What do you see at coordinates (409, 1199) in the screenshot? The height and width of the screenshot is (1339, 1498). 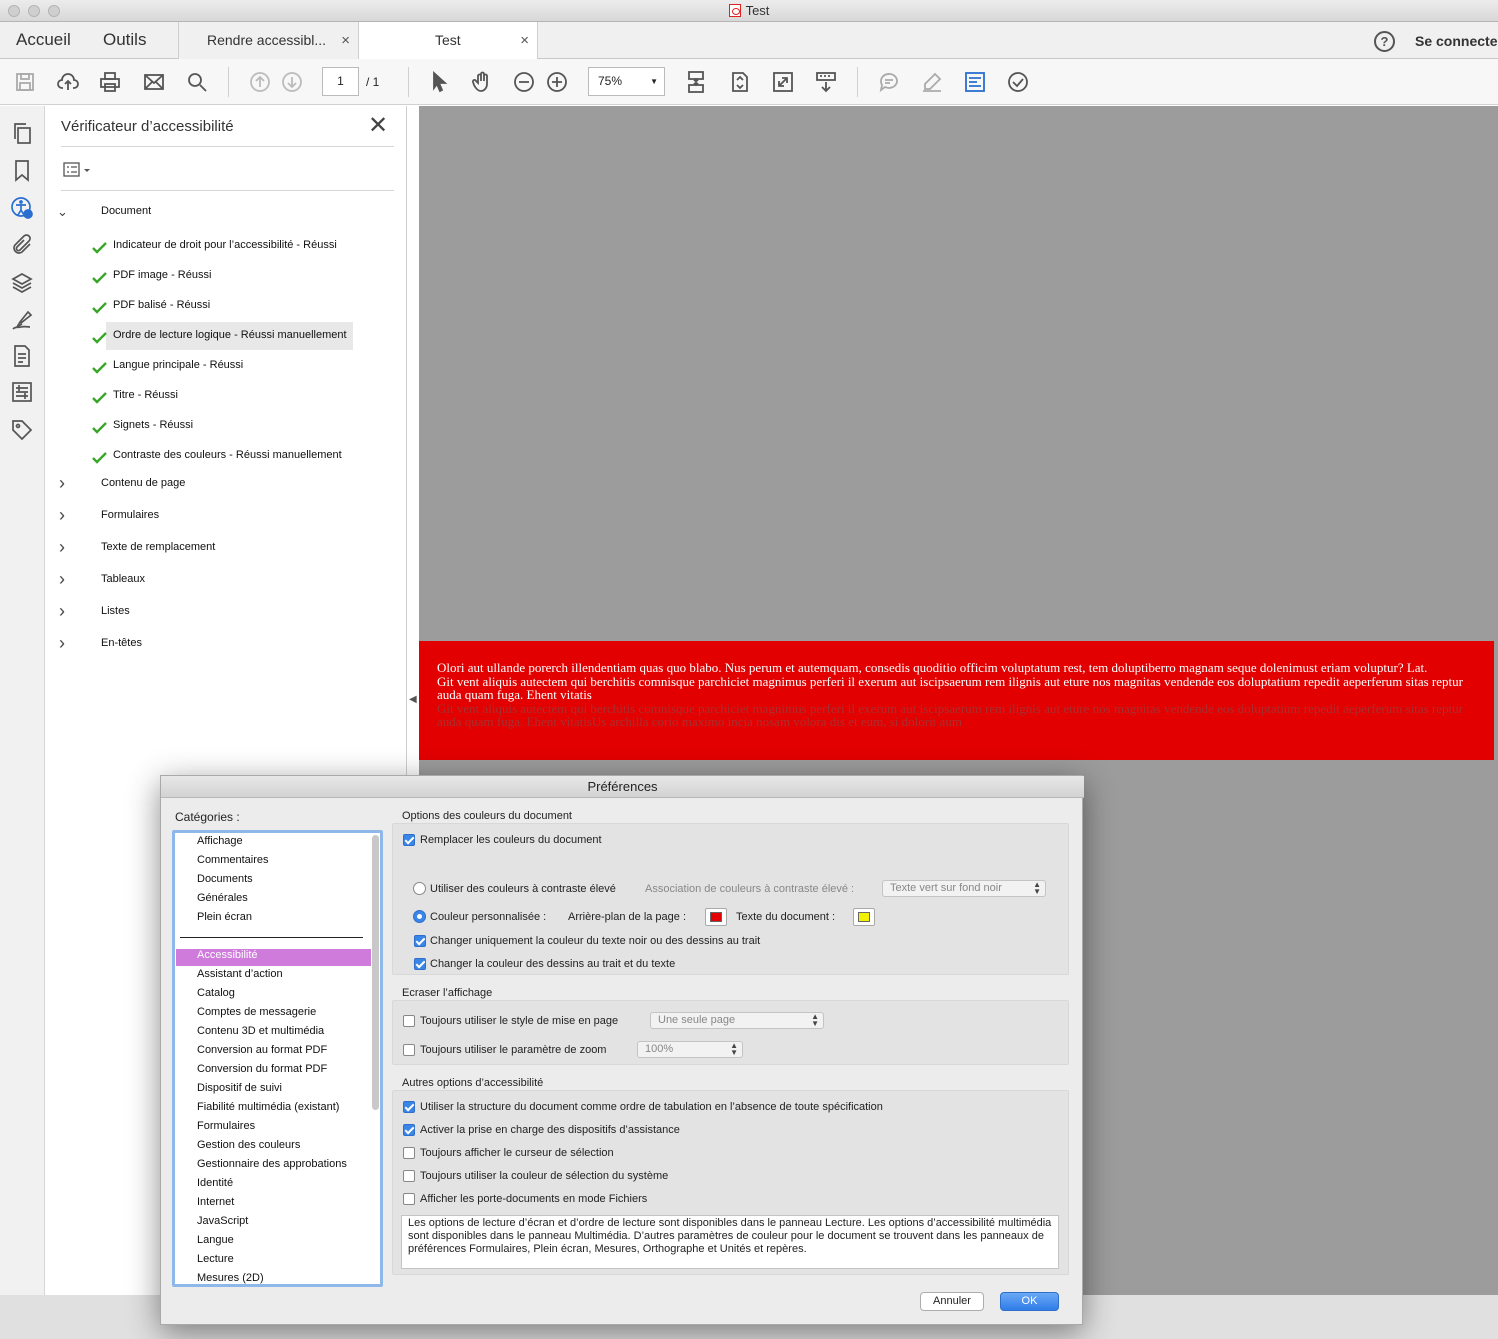 I see `portfolio-checkbox` at bounding box center [409, 1199].